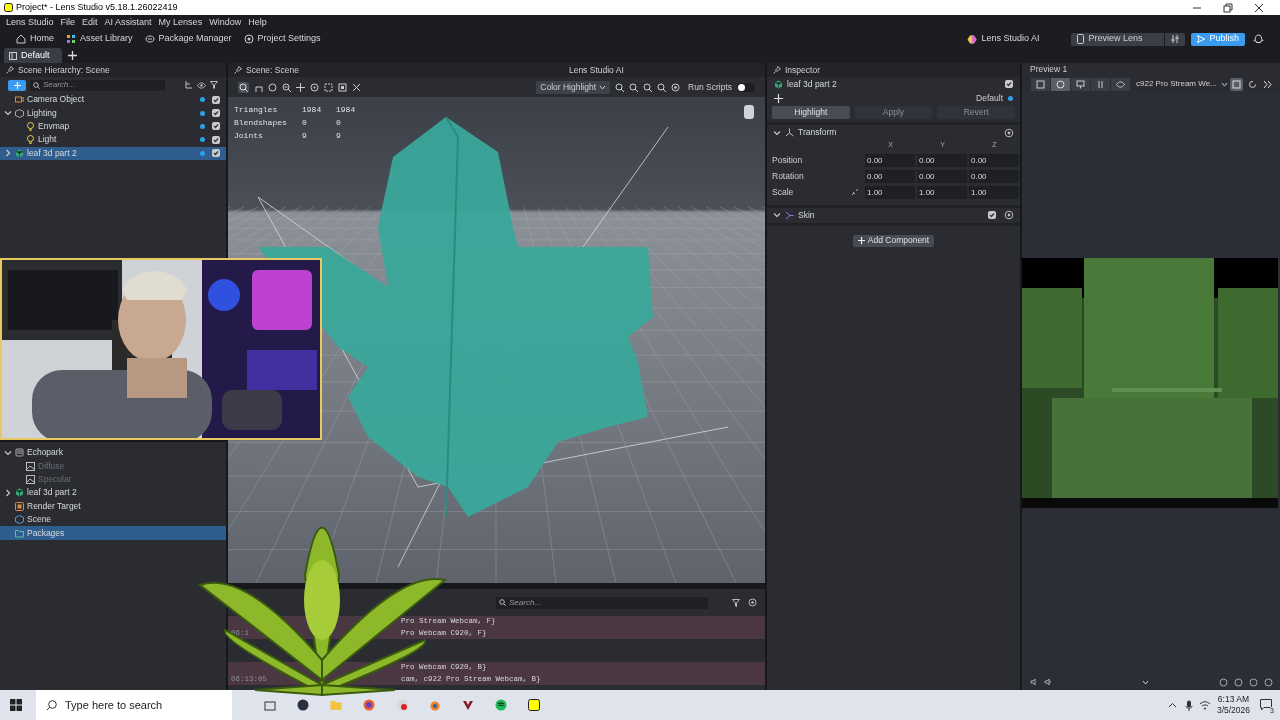 The width and height of the screenshot is (1280, 720). I want to click on toolbar-button: Asset Library, so click(99, 39).